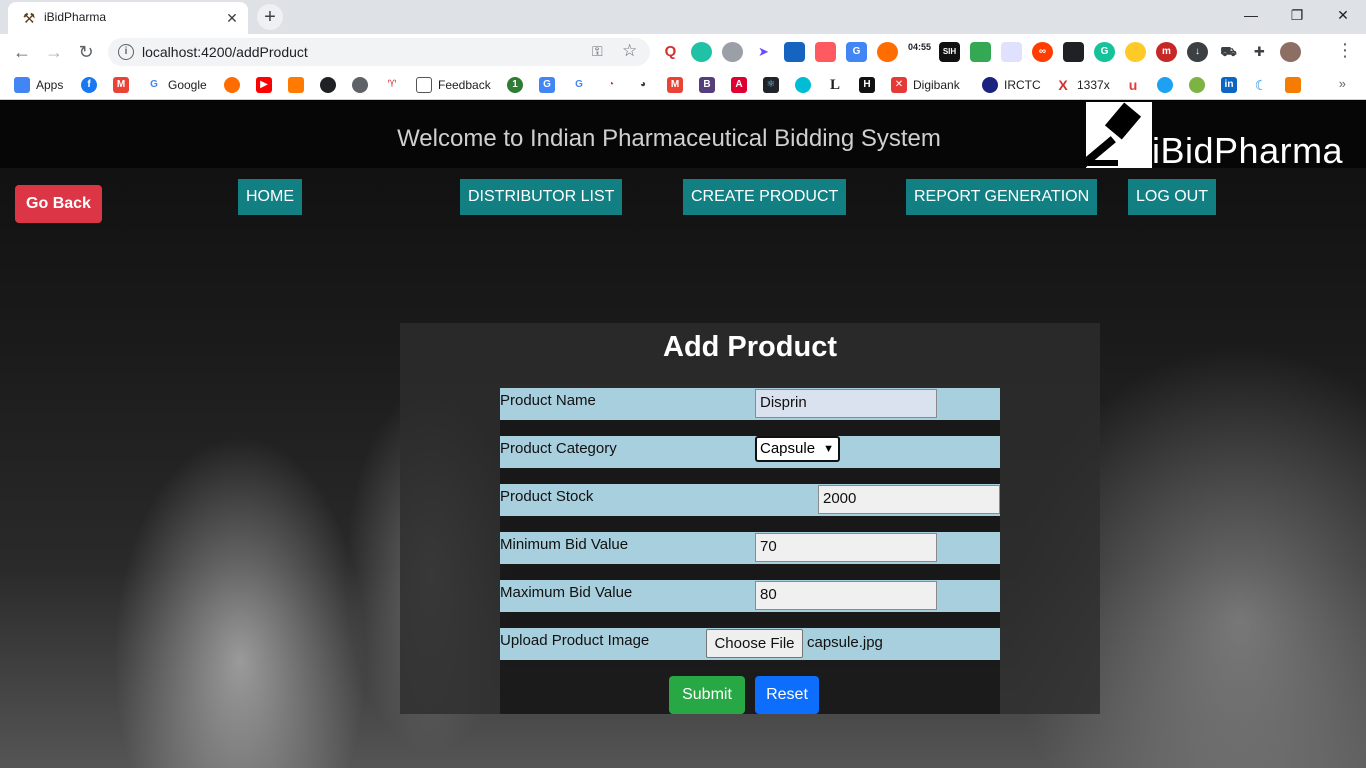 Image resolution: width=1366 pixels, height=768 pixels. Describe the element at coordinates (379, 52) in the screenshot. I see `address-bar: i localhost:4200/addProduct ⚿ ☆` at that location.